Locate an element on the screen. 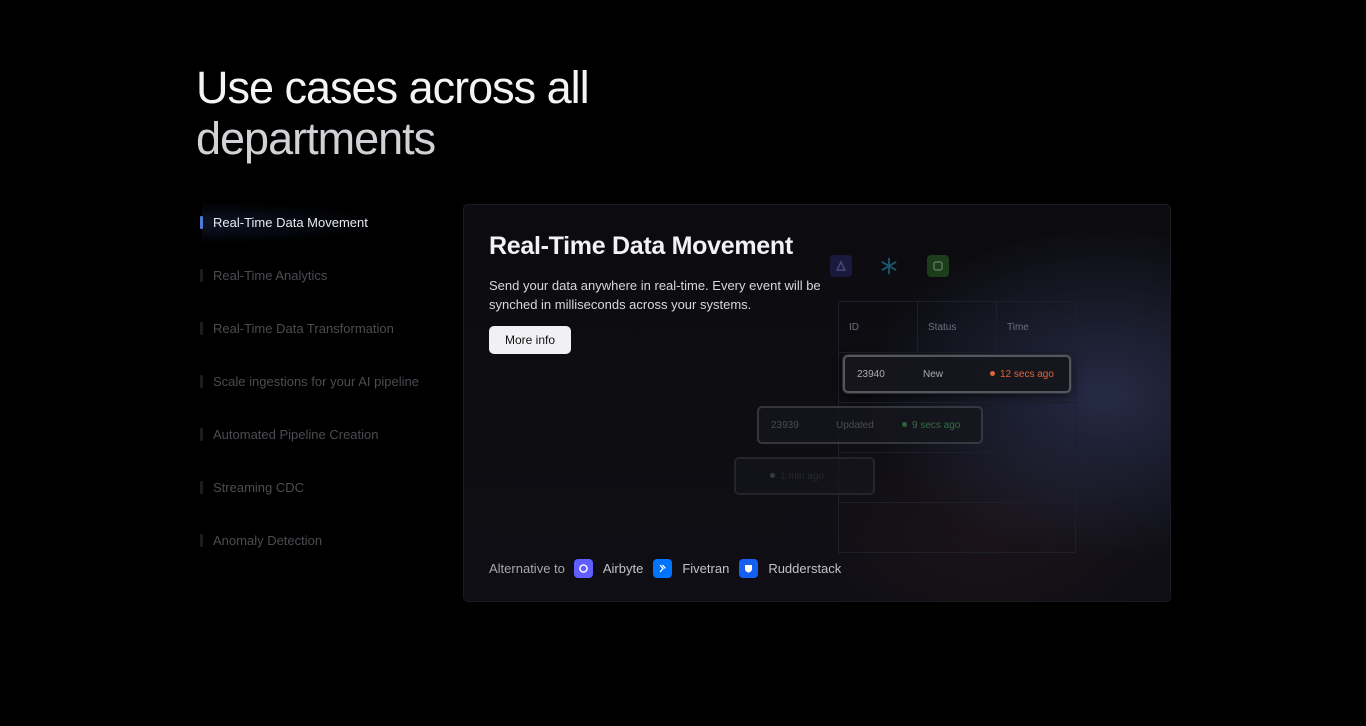 This screenshot has width=1366, height=726. nav-item-automated-pipeline-creation: Automated Pipeline Creation is located at coordinates (325, 434).